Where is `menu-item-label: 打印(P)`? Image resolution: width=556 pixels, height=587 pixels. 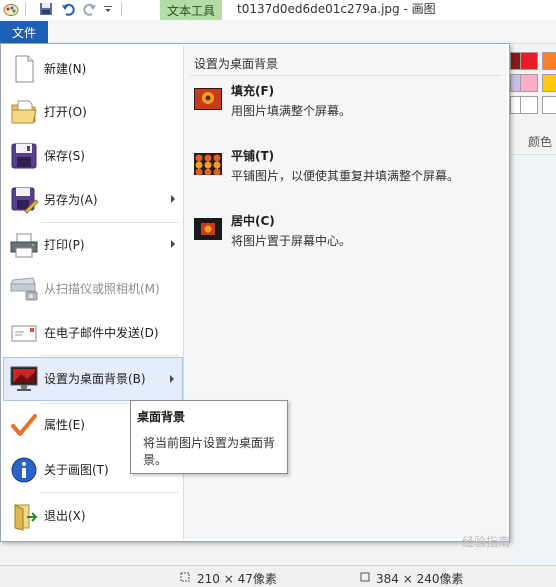 menu-item-label: 打印(P) is located at coordinates (64, 245).